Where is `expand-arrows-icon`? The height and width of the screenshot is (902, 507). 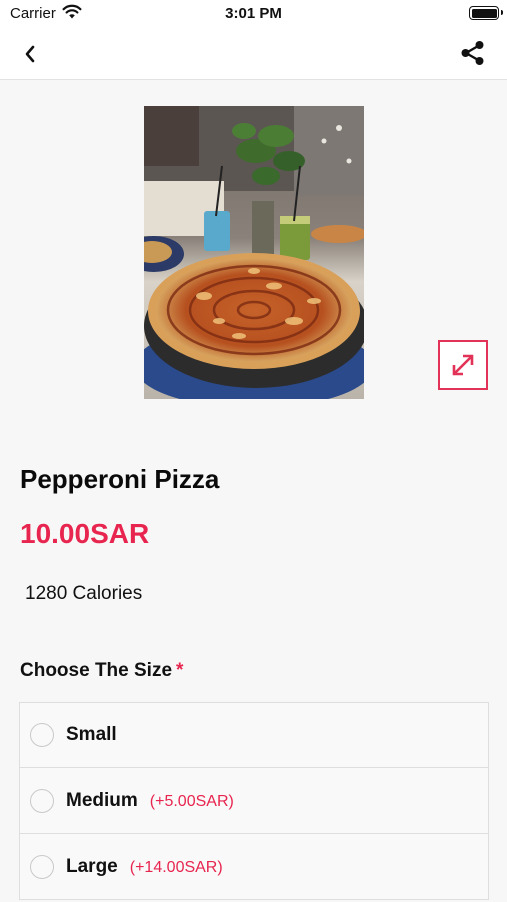
expand-arrows-icon is located at coordinates (463, 365).